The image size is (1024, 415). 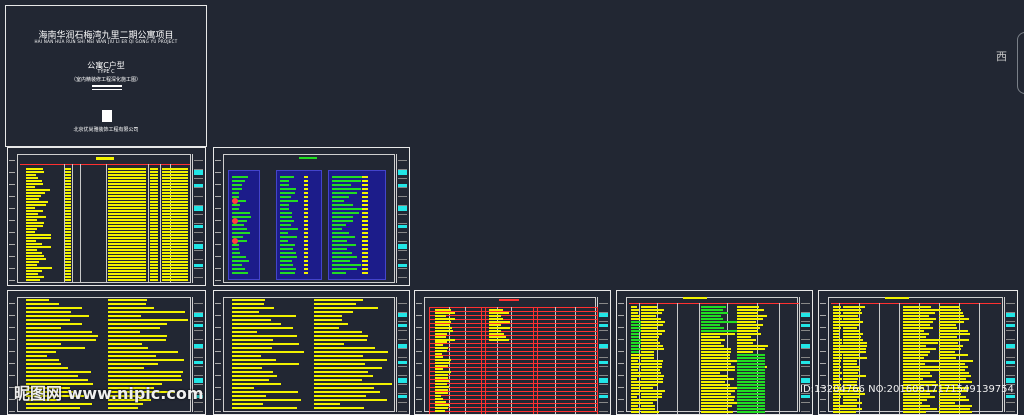 What do you see at coordinates (402, 218) in the screenshot?
I see `title-block` at bounding box center [402, 218].